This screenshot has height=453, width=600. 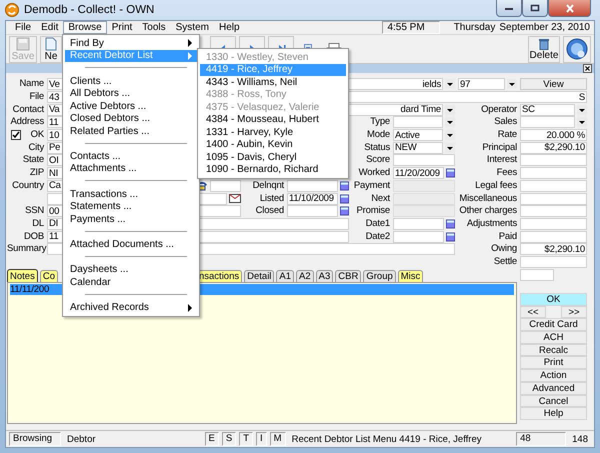 I want to click on field-label: Delnqnt, so click(x=268, y=186).